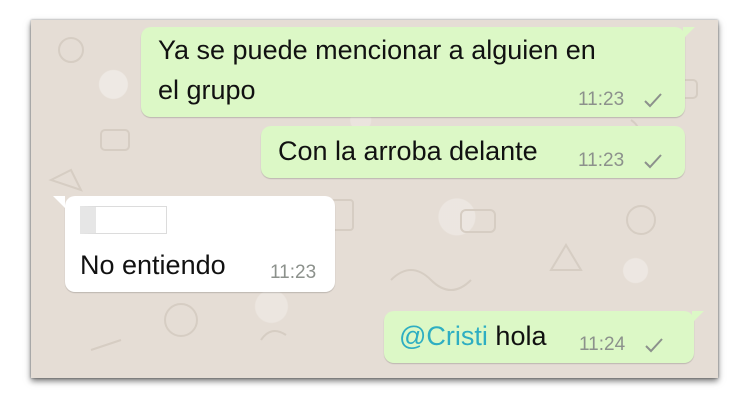 The width and height of the screenshot is (750, 407). I want to click on message-bubble-outgoing: @Cristi hola 11:24, so click(539, 337).